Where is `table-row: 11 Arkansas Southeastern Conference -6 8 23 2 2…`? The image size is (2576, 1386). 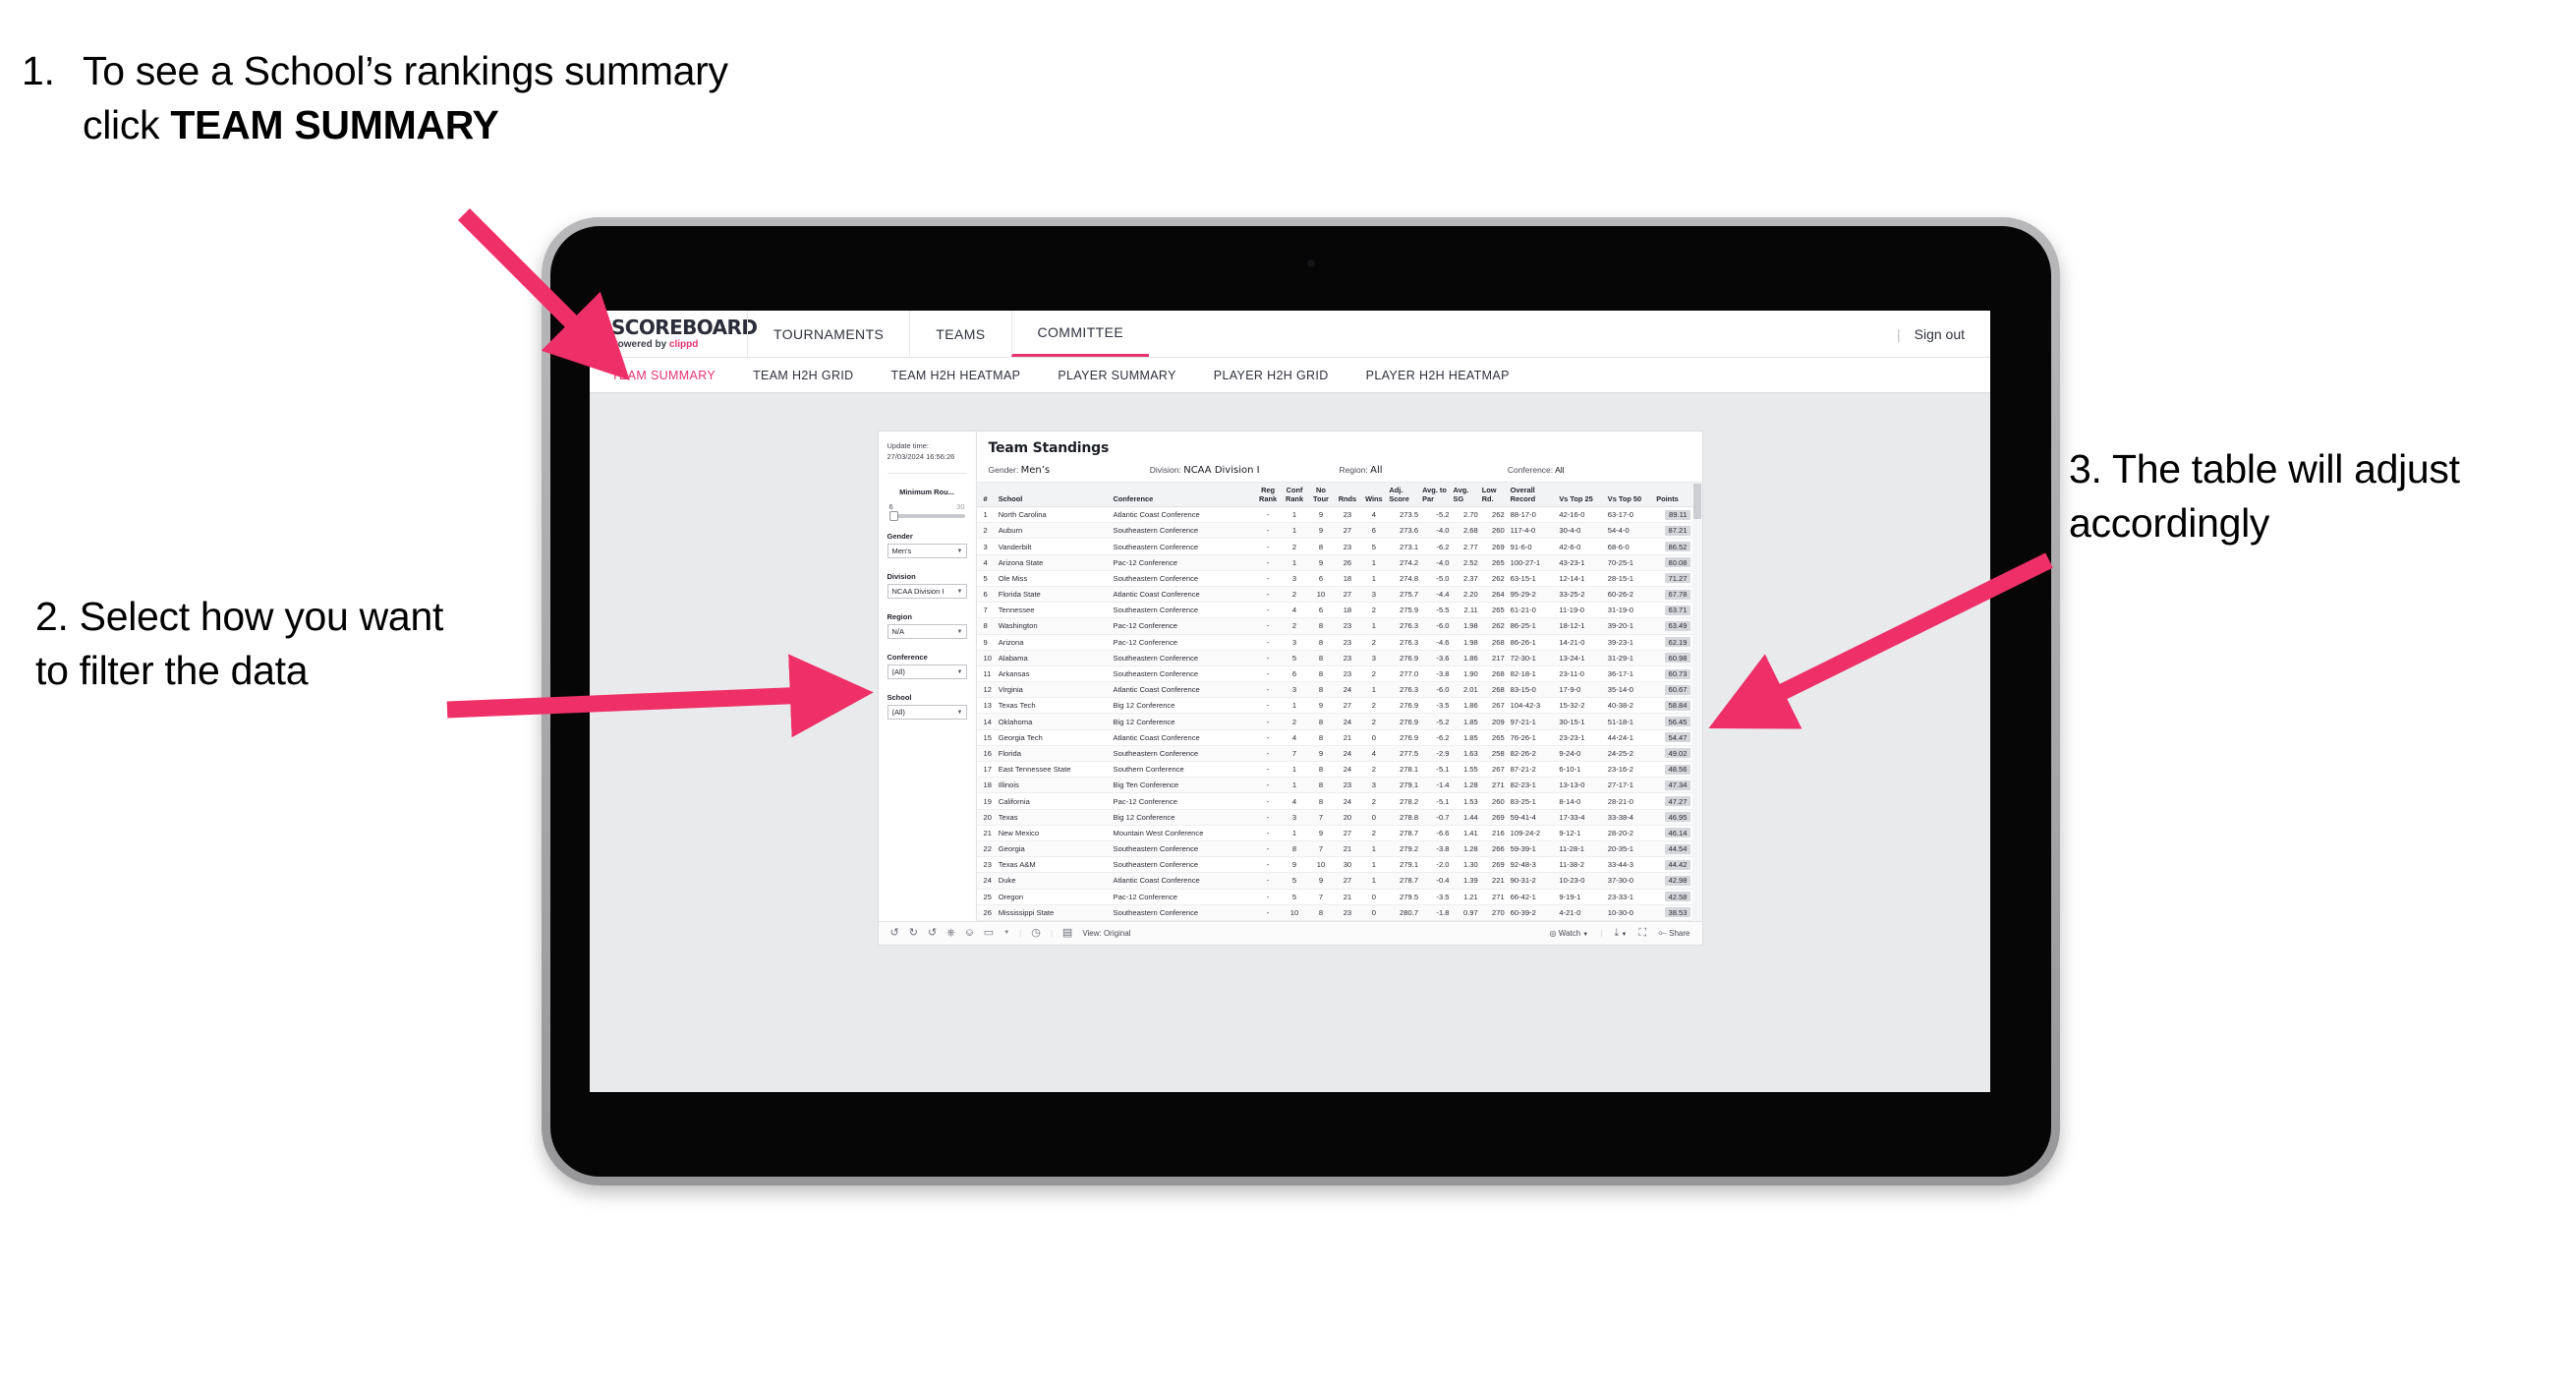
table-row: 11 Arkansas Southeastern Conference -6 8 23 2 2… is located at coordinates (1334, 674).